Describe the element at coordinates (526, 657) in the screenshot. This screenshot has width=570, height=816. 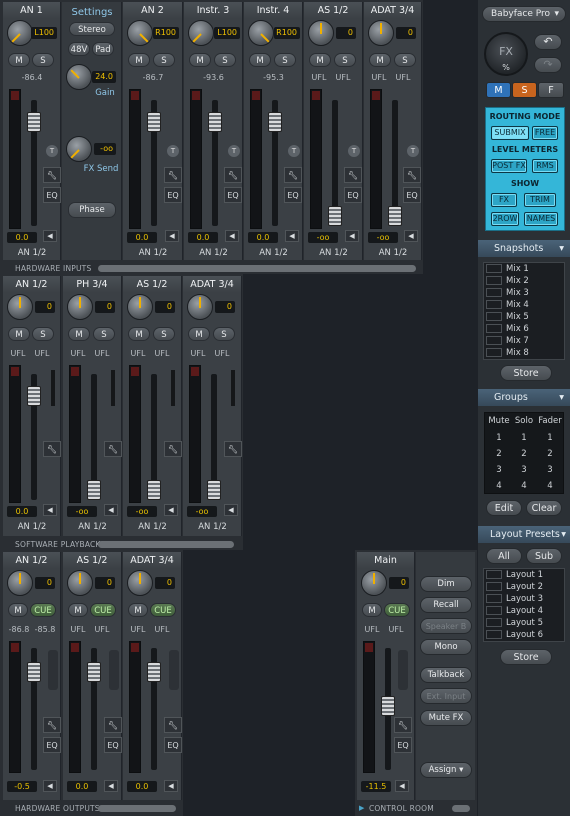
I see `layout-store-button: Store` at that location.